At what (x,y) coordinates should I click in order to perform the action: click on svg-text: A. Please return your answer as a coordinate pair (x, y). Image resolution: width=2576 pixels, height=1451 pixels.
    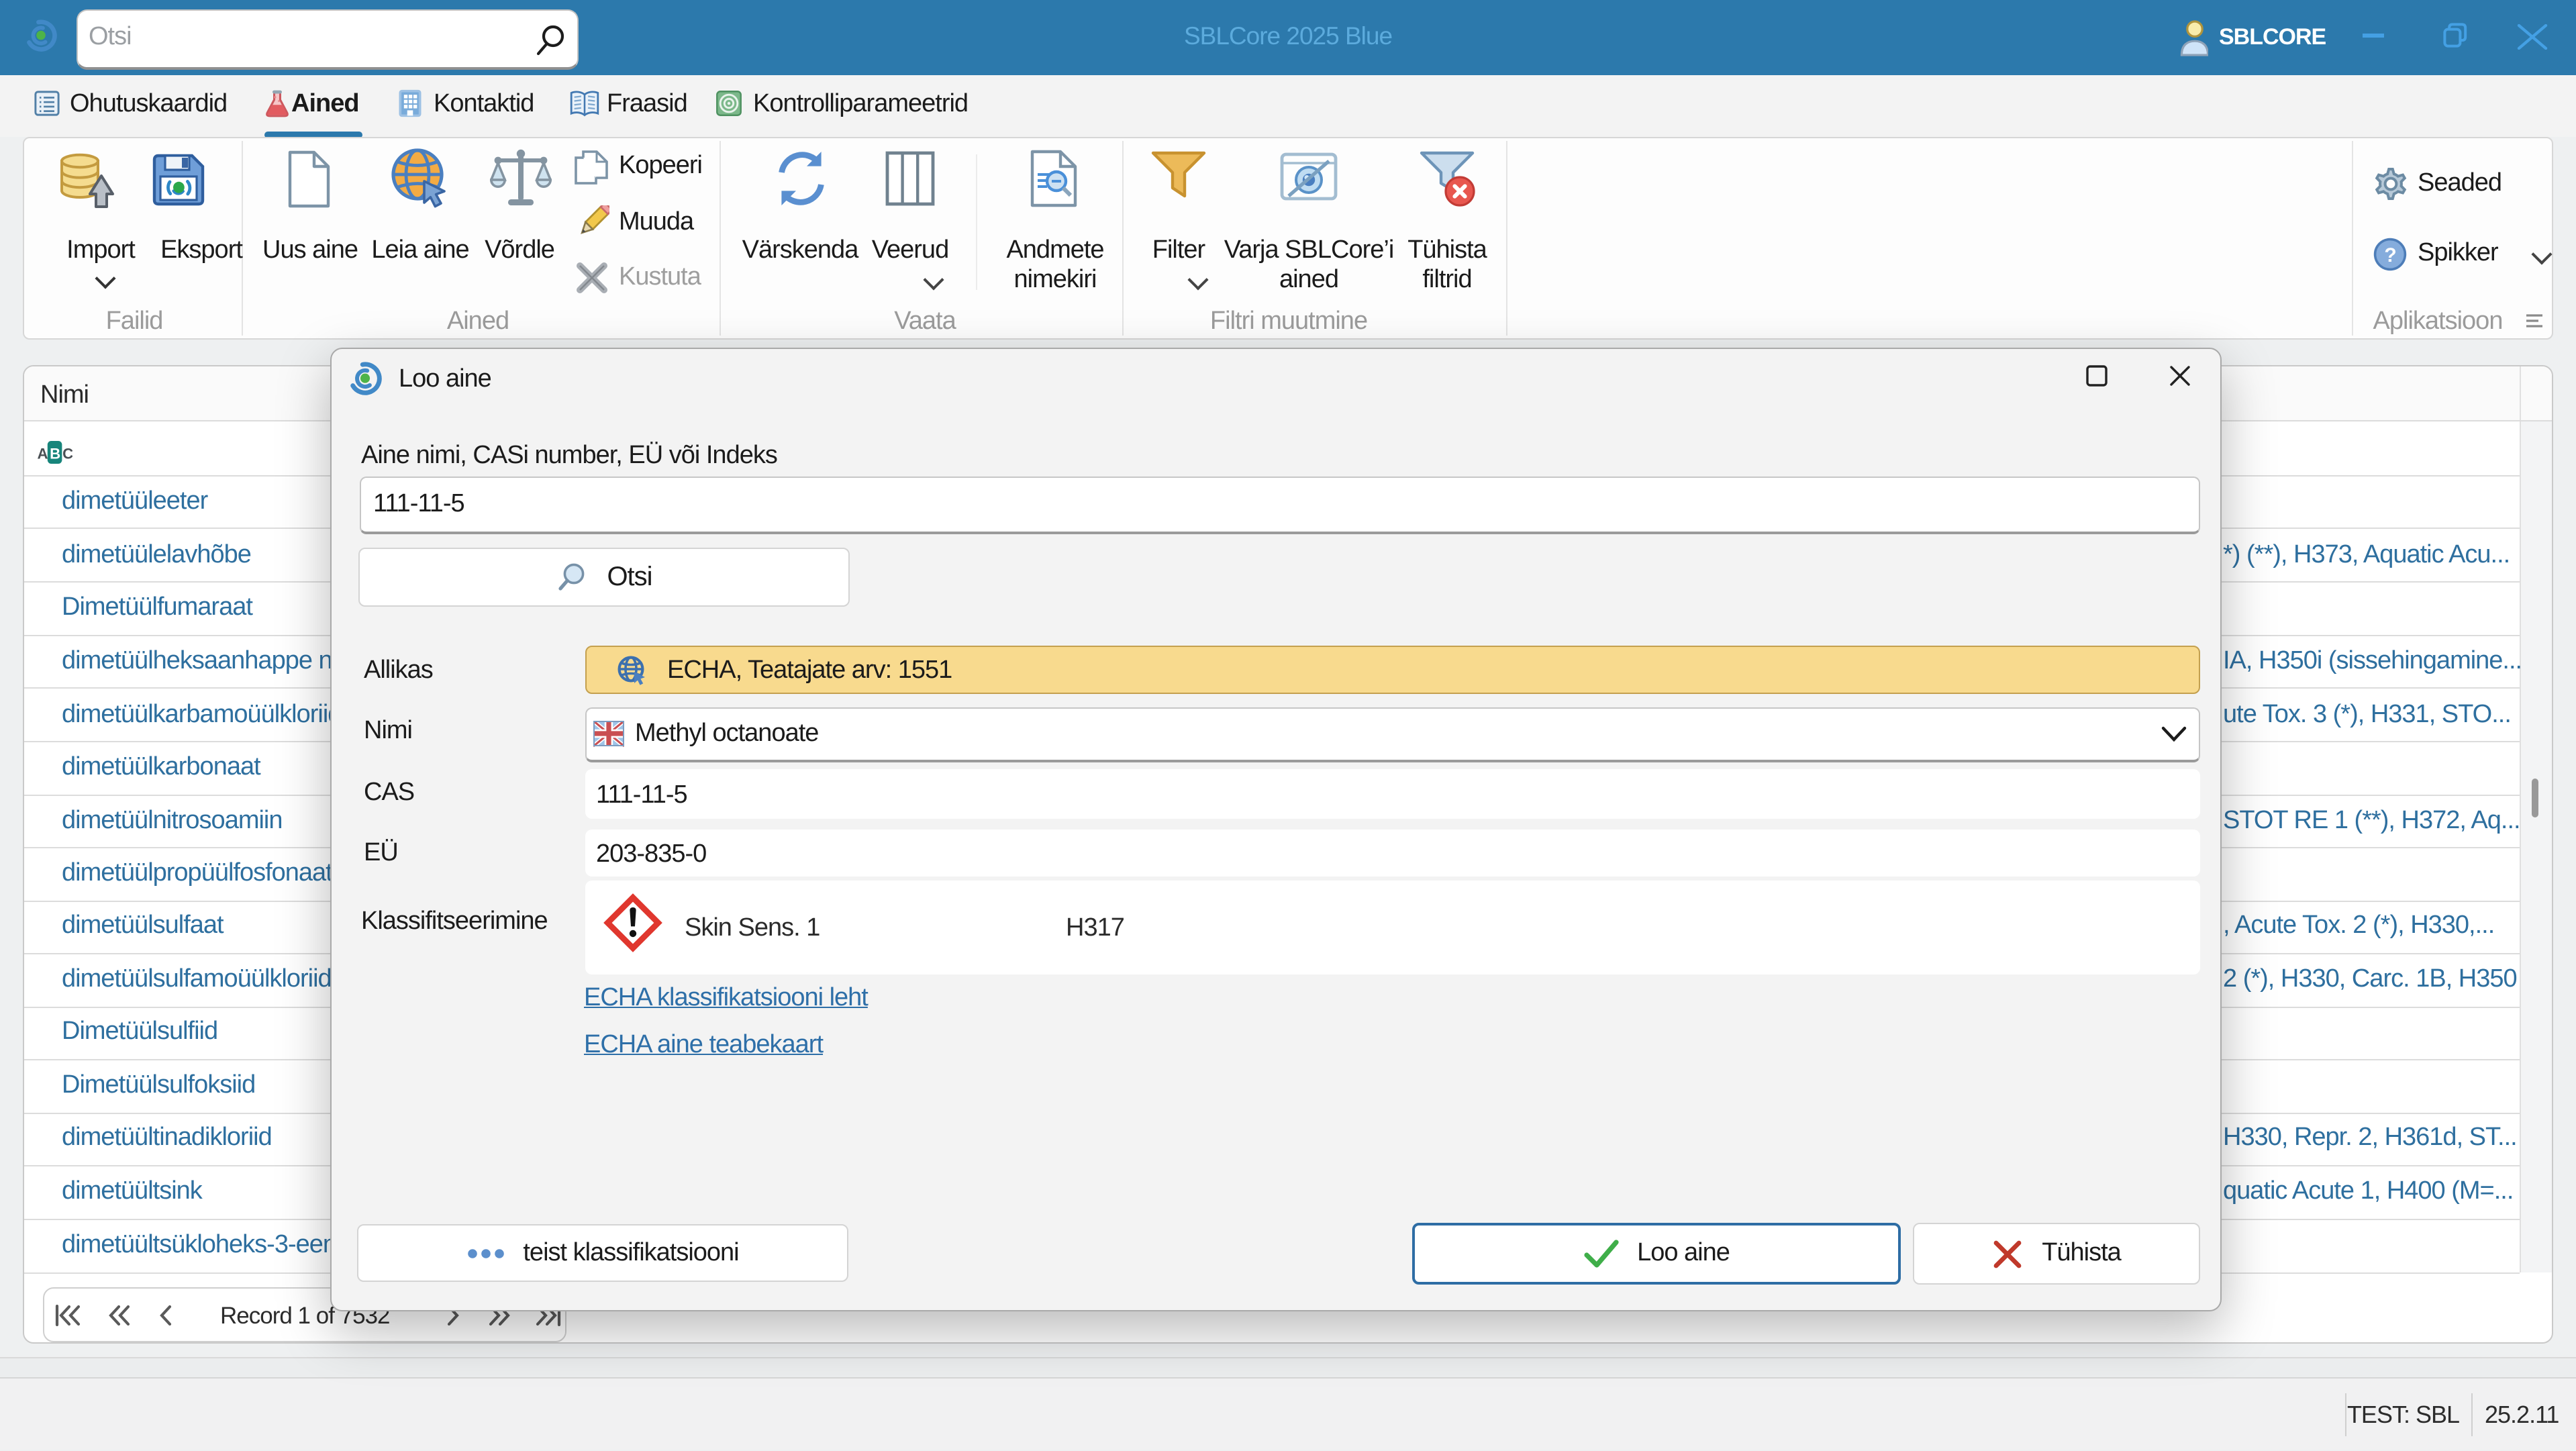
    Looking at the image, I should click on (43, 454).